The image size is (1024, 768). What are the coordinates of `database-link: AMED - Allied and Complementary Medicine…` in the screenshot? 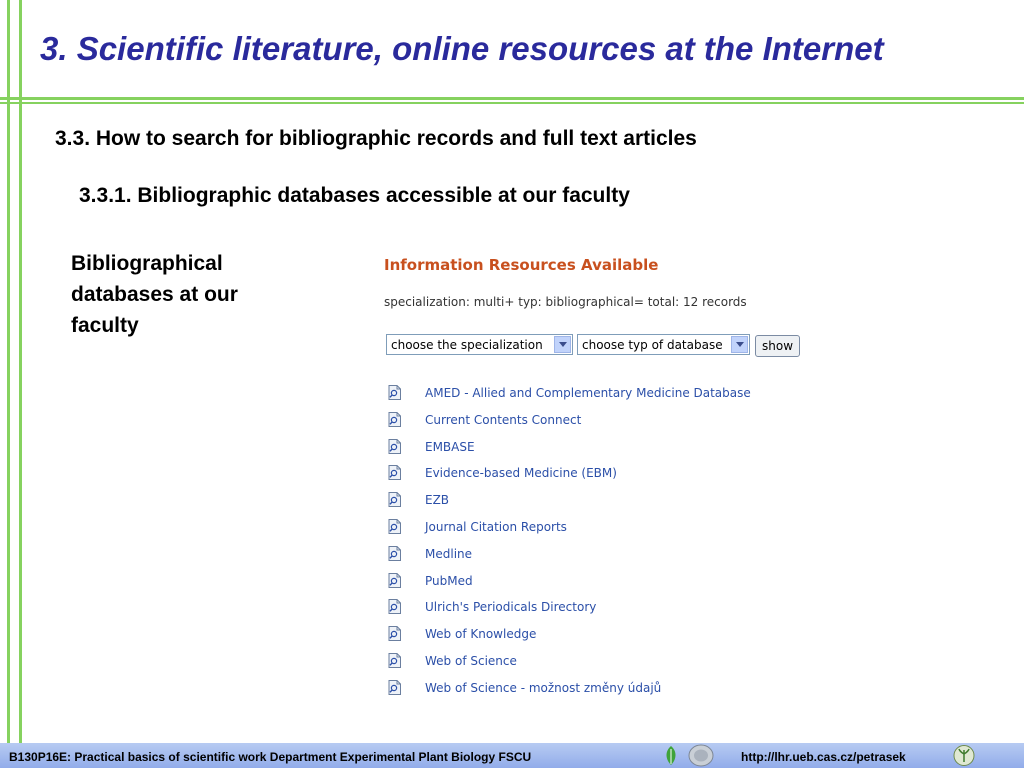 It's located at (588, 393).